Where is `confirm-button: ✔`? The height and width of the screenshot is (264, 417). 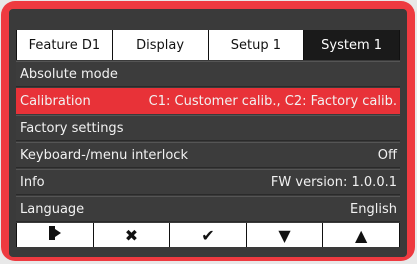
confirm-button: ✔ is located at coordinates (208, 235).